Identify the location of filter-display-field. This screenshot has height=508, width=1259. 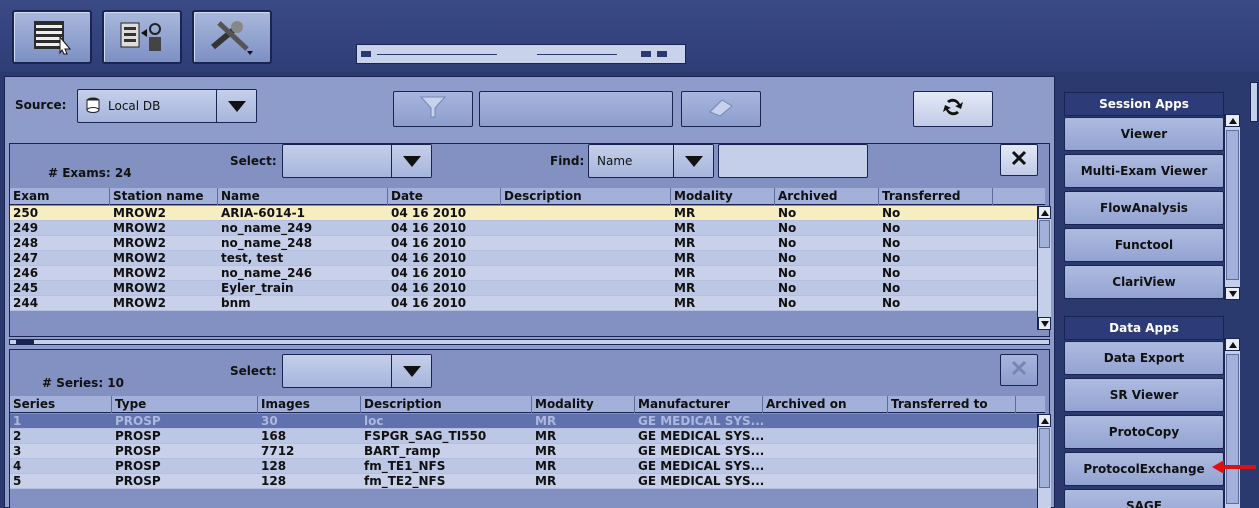
(576, 109).